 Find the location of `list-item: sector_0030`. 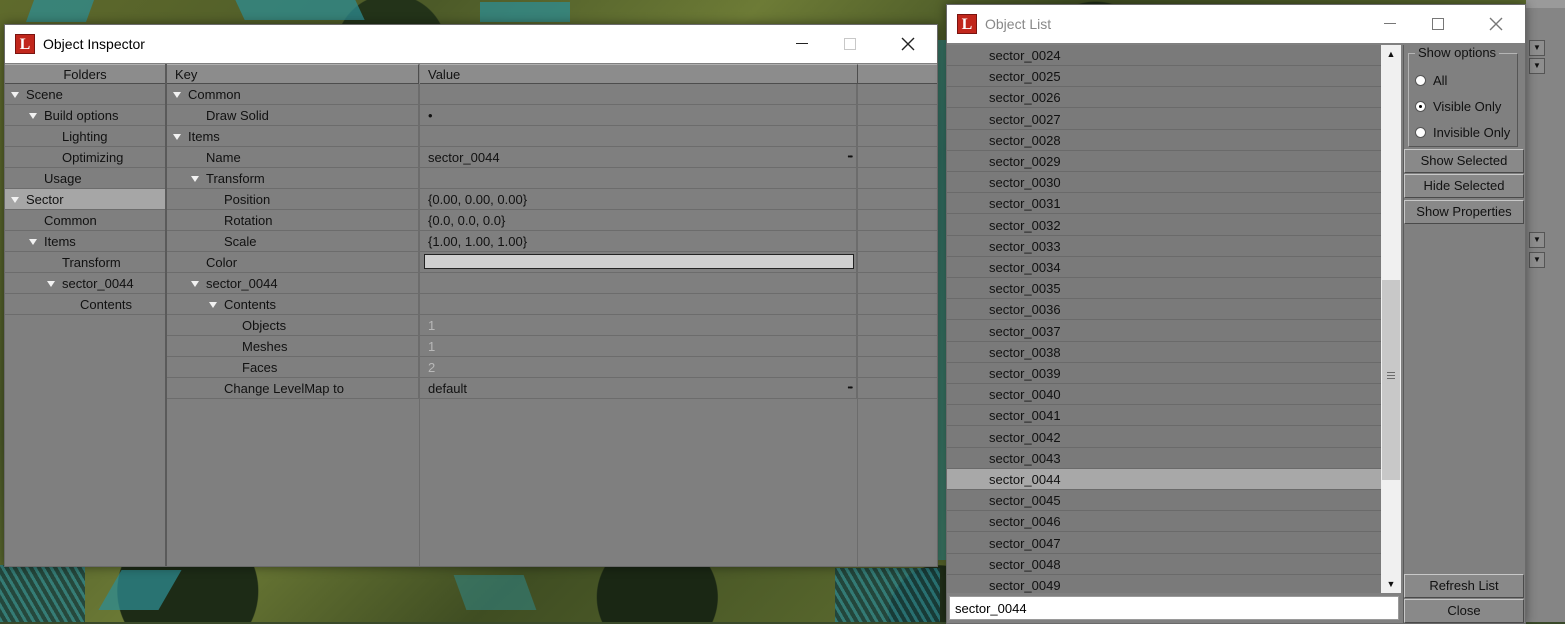

list-item: sector_0030 is located at coordinates (1164, 182).